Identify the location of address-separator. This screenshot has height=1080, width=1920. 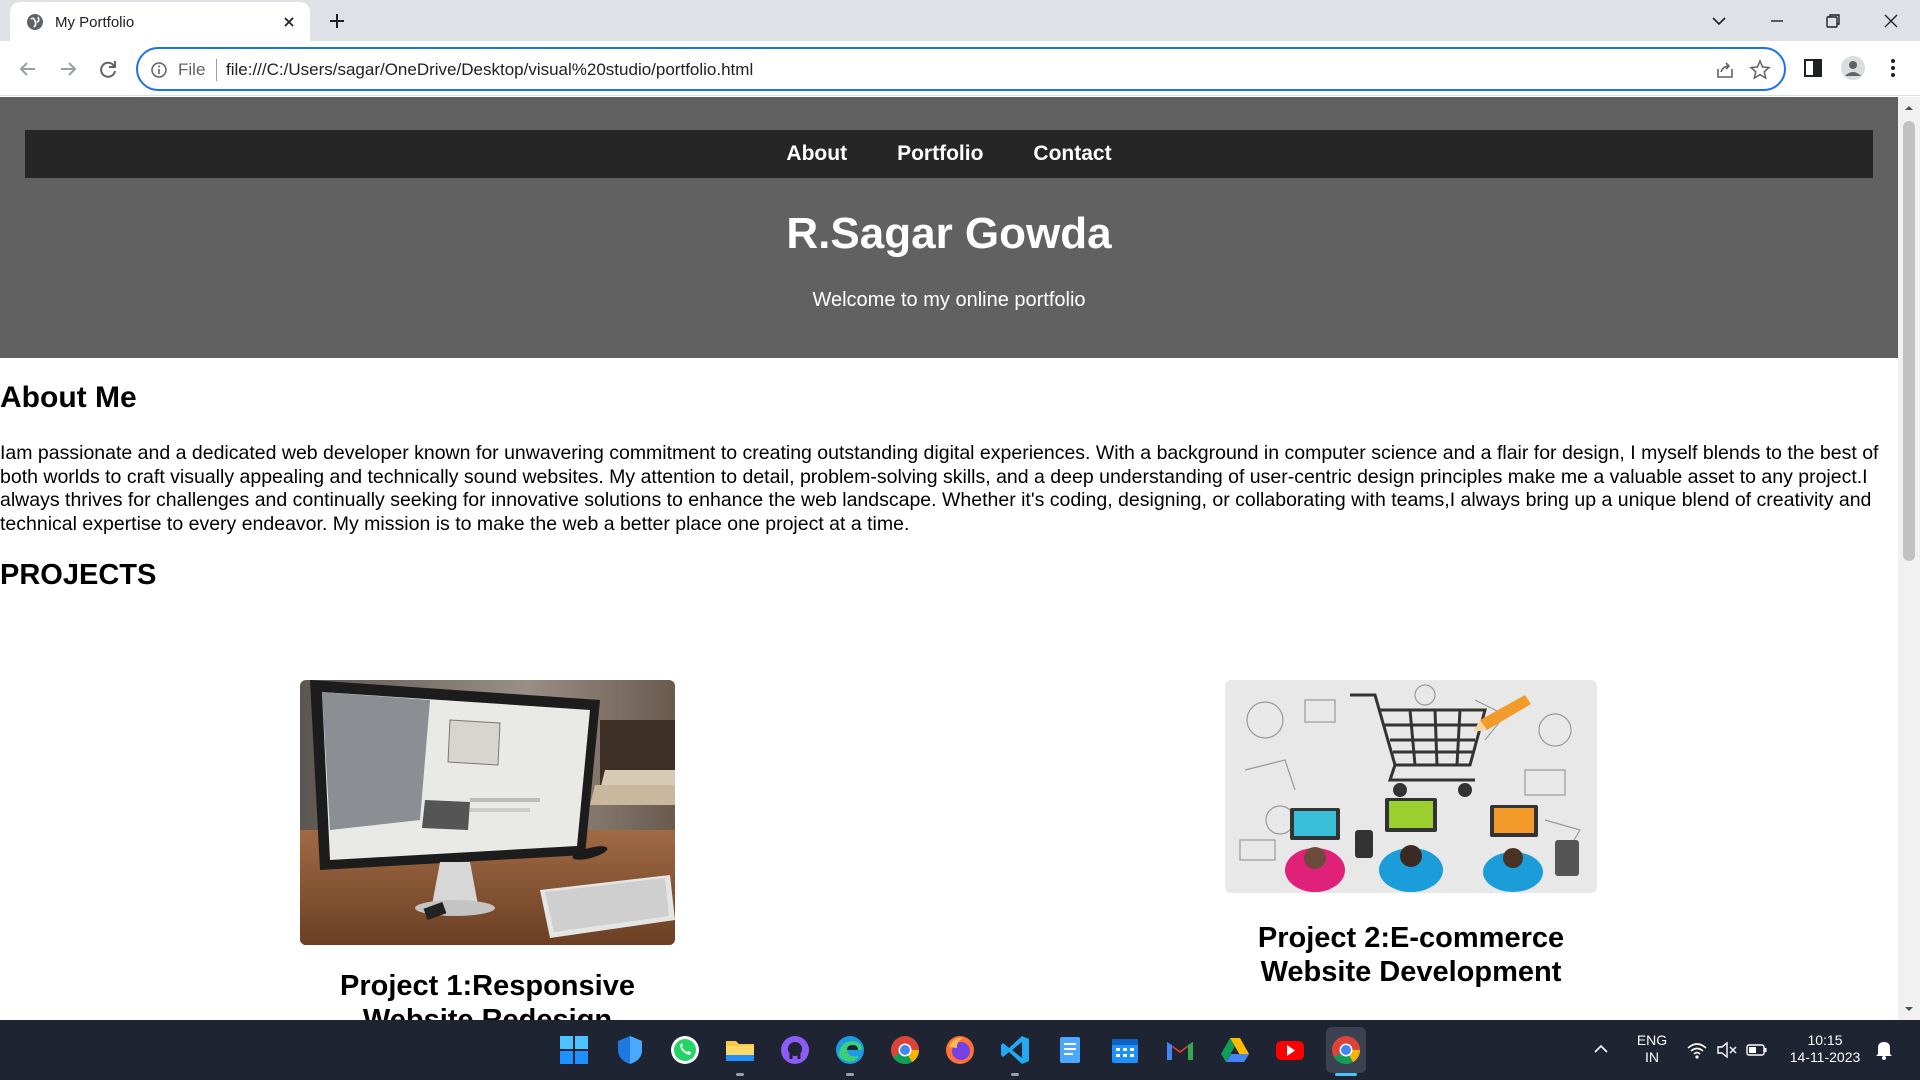
(216, 70).